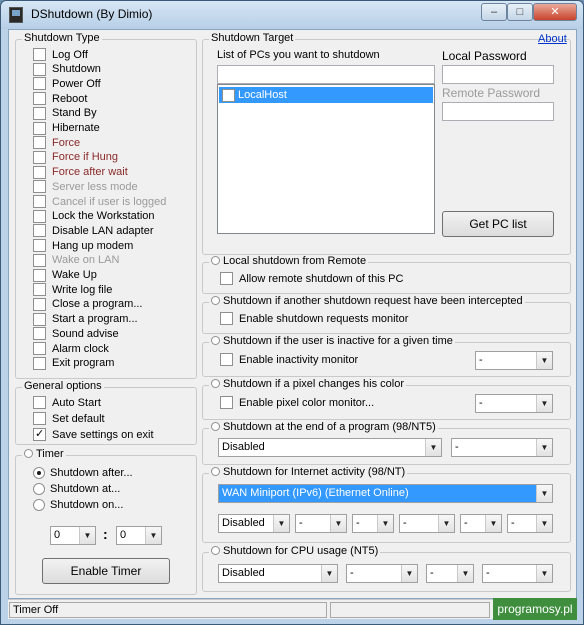 Image resolution: width=584 pixels, height=625 pixels. I want to click on shutdown-type-item-label: Stand By, so click(74, 113).